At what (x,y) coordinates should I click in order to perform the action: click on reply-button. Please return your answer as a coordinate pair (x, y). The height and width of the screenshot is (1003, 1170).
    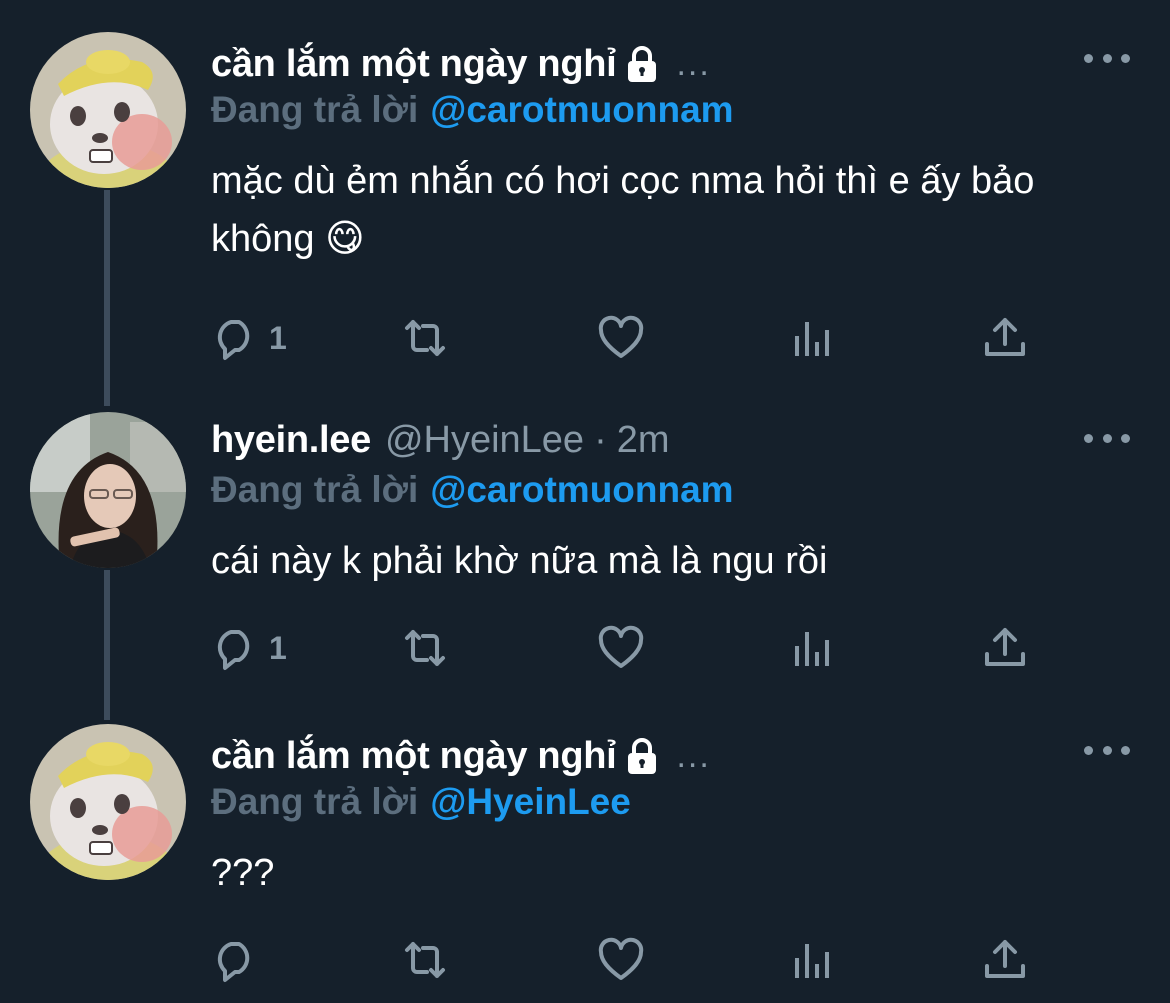
    Looking at the image, I should click on (240, 960).